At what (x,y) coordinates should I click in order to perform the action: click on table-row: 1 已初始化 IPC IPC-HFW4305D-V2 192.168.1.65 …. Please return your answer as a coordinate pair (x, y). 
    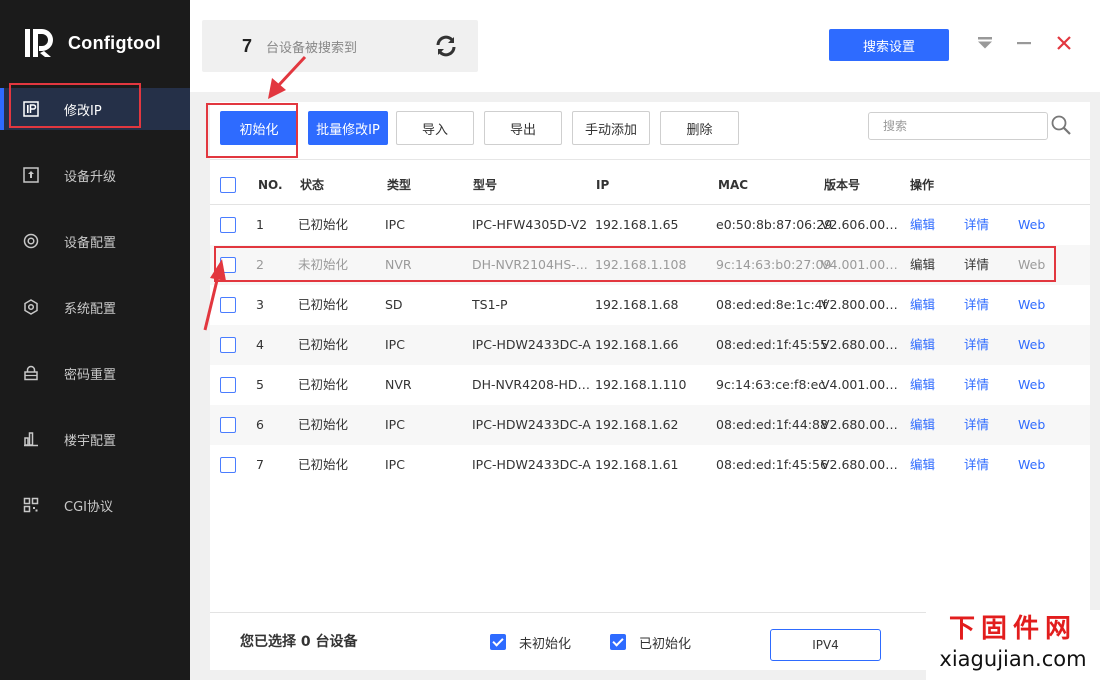
    Looking at the image, I should click on (650, 225).